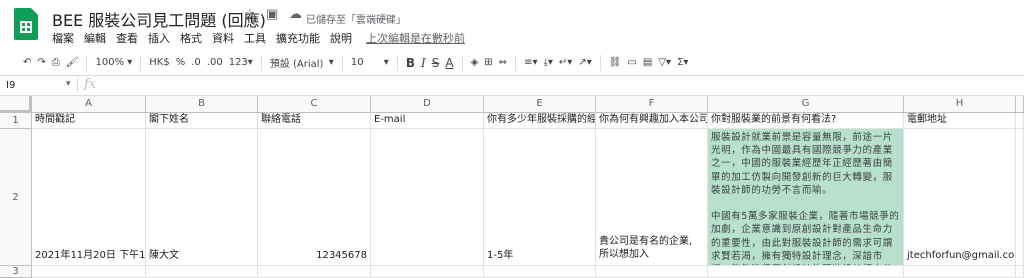  Describe the element at coordinates (806, 104) in the screenshot. I see `column-header-g: G` at that location.